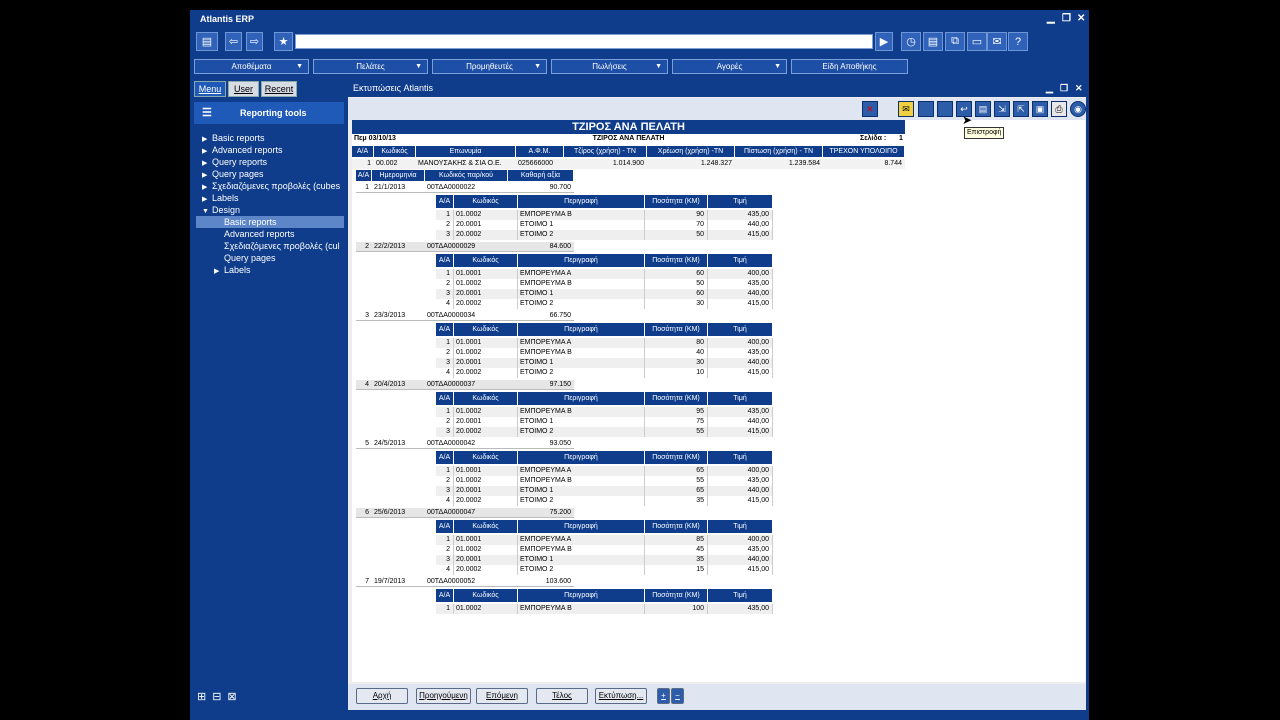 This screenshot has width=1280, height=720. What do you see at coordinates (849, 66) in the screenshot?
I see `menu-eidi-apothikis: Είδη Αποθήκης` at bounding box center [849, 66].